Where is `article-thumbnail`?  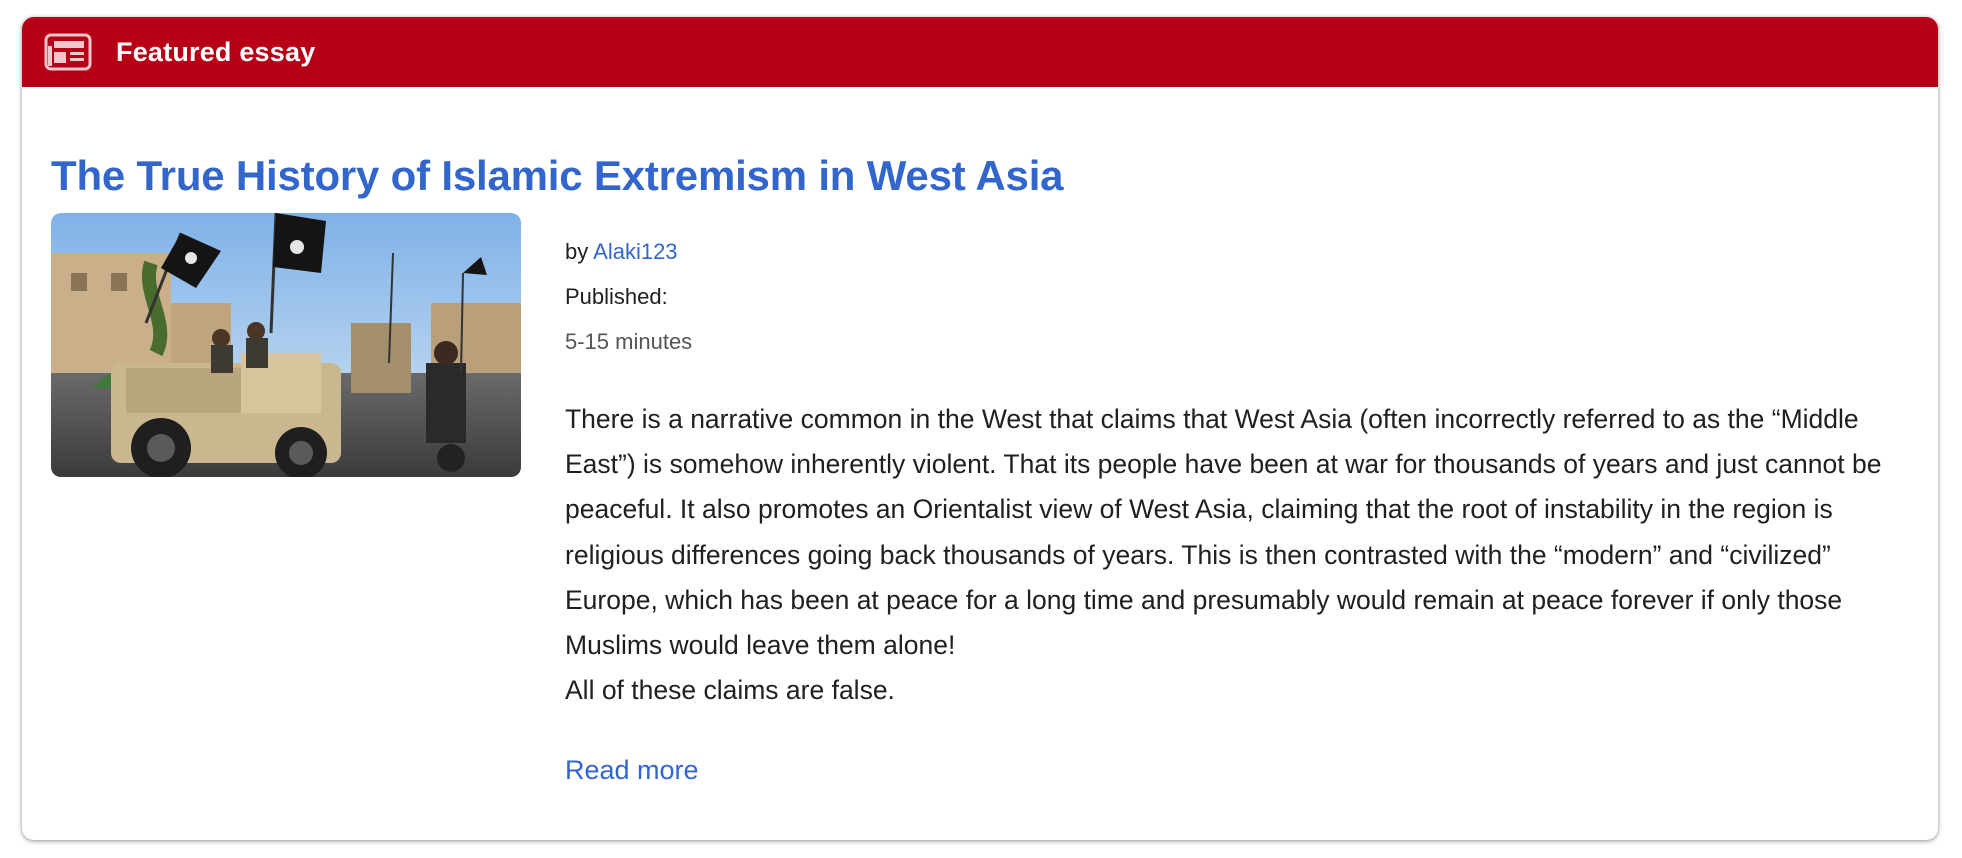
article-thumbnail is located at coordinates (286, 345).